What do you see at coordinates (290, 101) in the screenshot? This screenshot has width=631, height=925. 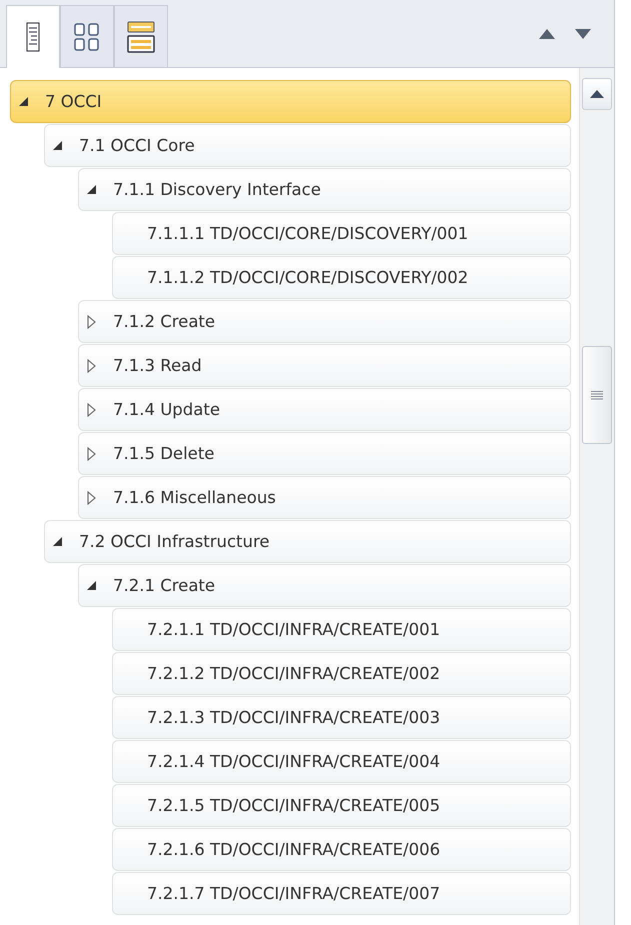 I see `heading-item: 7 OCCI` at bounding box center [290, 101].